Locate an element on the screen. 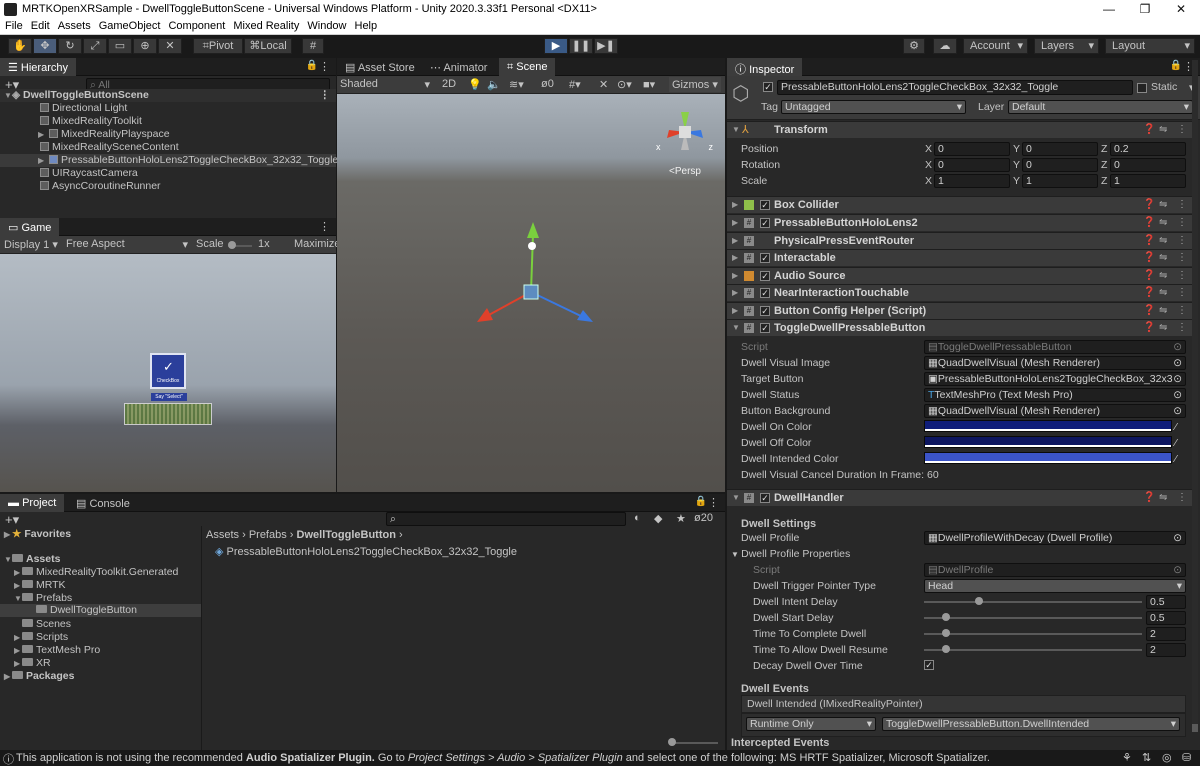  tab-scene: ⌗ Scene is located at coordinates (527, 67).